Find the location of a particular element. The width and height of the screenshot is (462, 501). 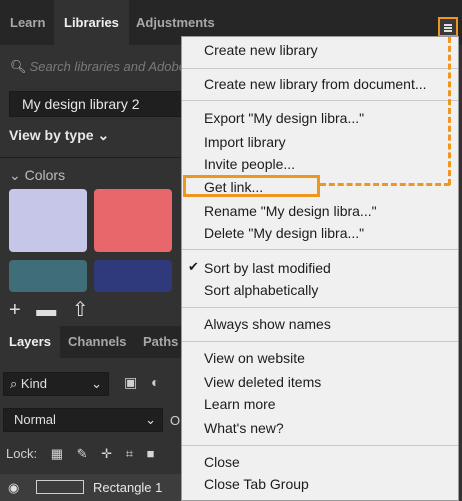

menu-item-import-library: Import library is located at coordinates (245, 142).